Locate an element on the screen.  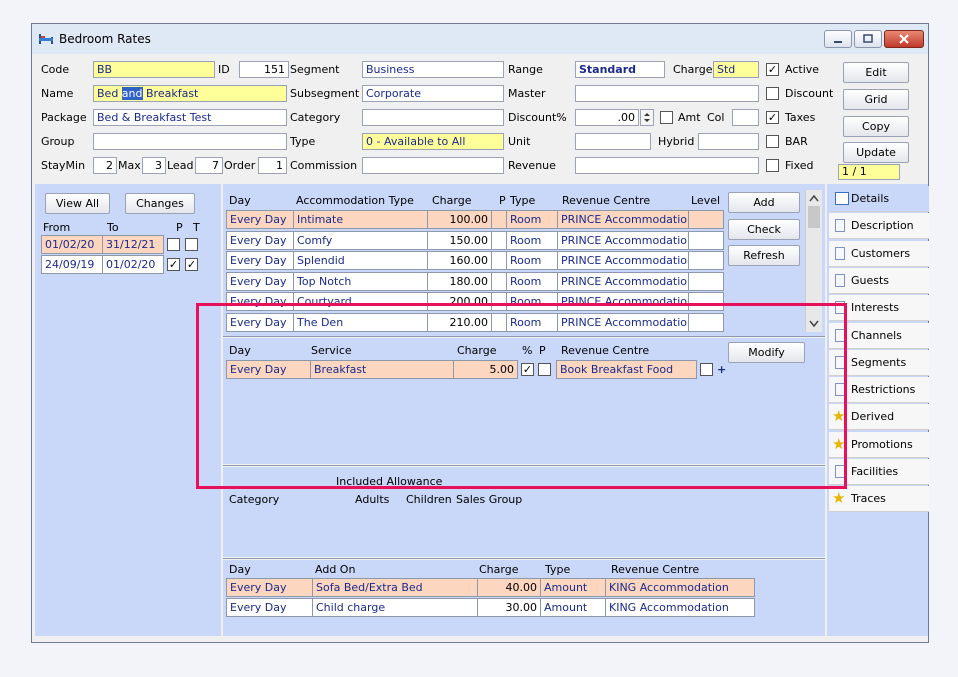
acc-charge-header: Charge is located at coordinates (452, 200).